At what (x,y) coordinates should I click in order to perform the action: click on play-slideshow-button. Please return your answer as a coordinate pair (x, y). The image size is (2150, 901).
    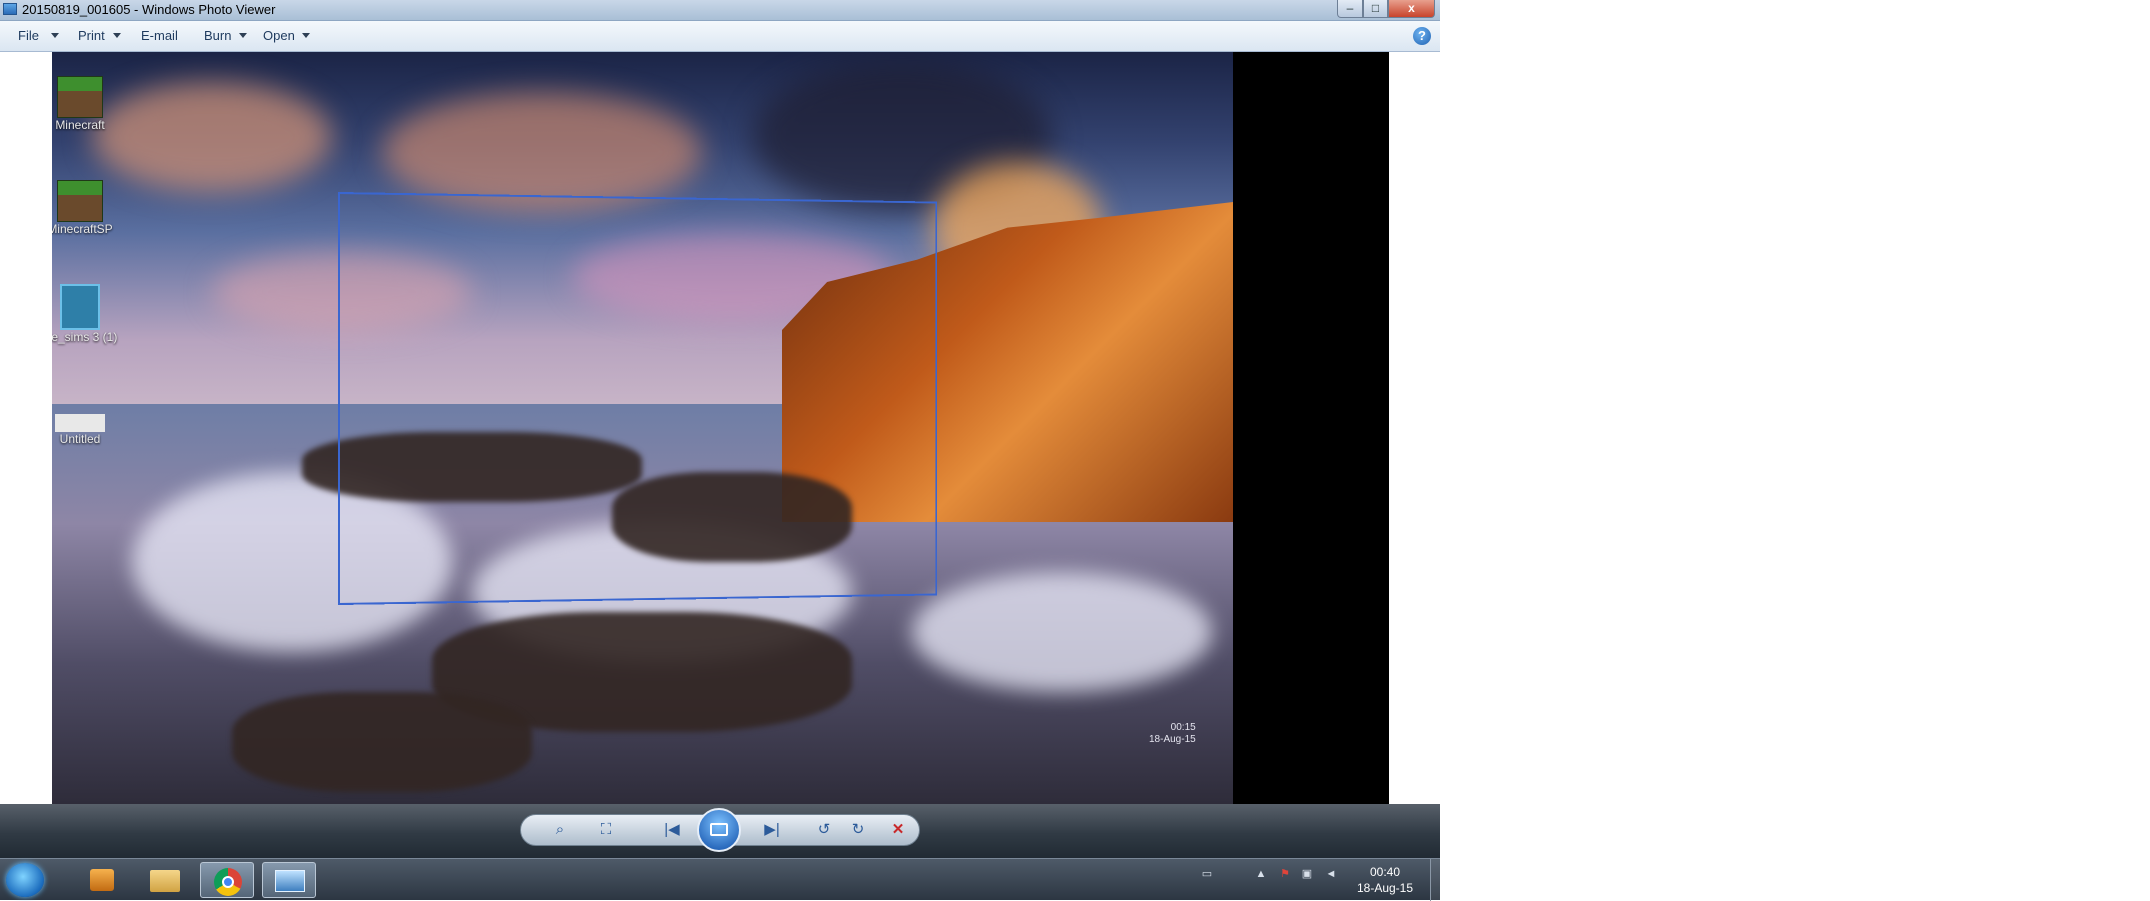
    Looking at the image, I should click on (719, 830).